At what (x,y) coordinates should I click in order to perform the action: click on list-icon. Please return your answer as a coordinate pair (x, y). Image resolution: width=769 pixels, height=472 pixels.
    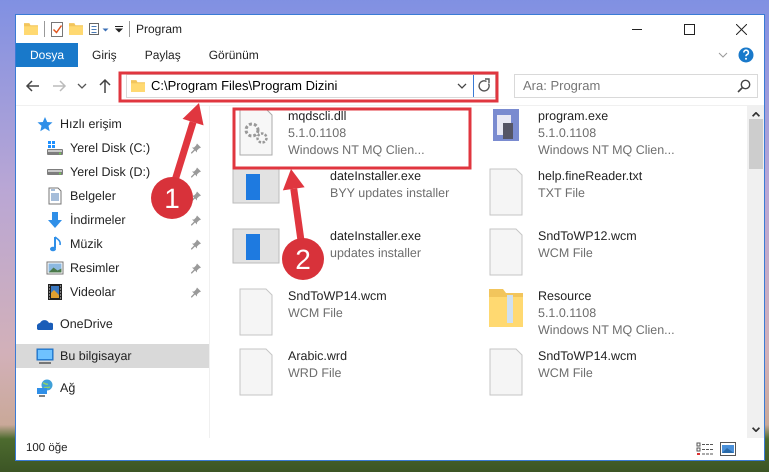
    Looking at the image, I should click on (99, 29).